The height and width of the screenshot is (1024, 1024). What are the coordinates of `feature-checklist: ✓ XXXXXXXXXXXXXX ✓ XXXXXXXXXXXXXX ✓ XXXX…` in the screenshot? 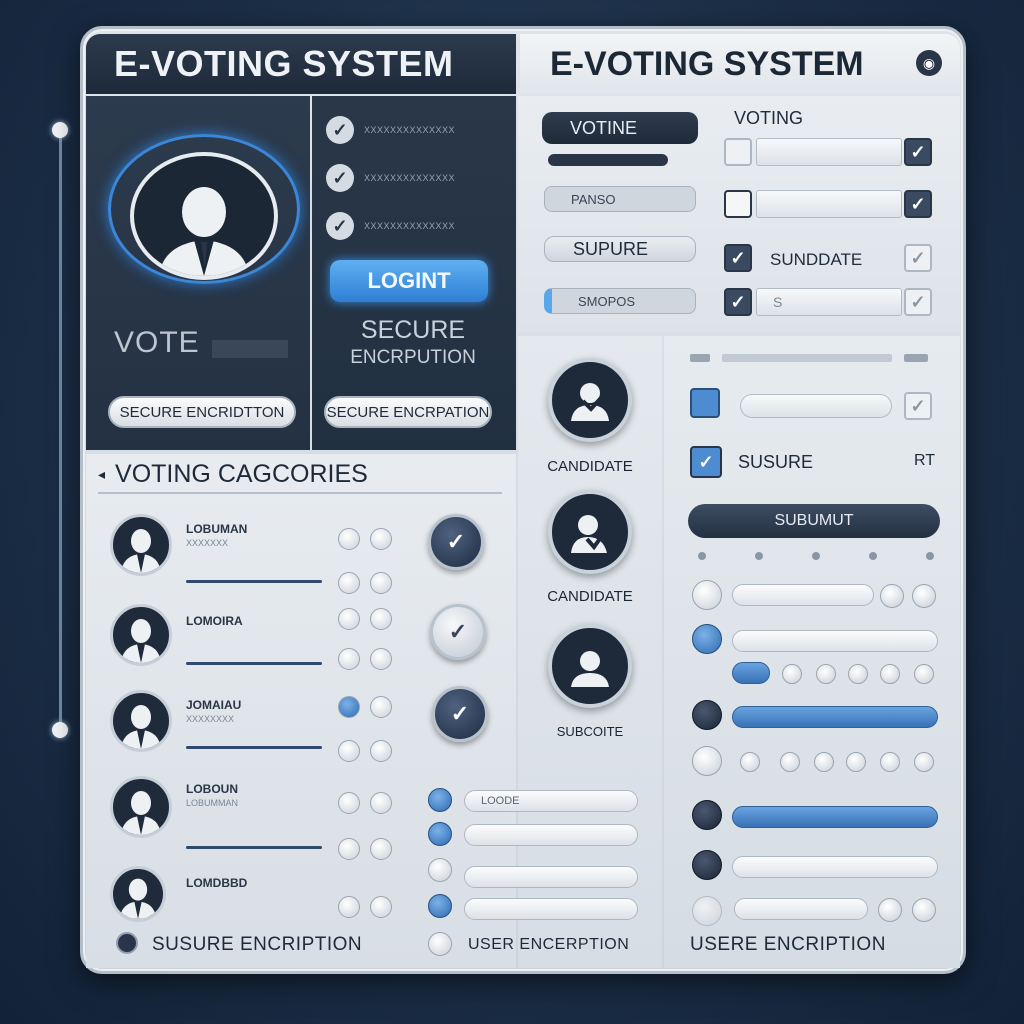 It's located at (390, 178).